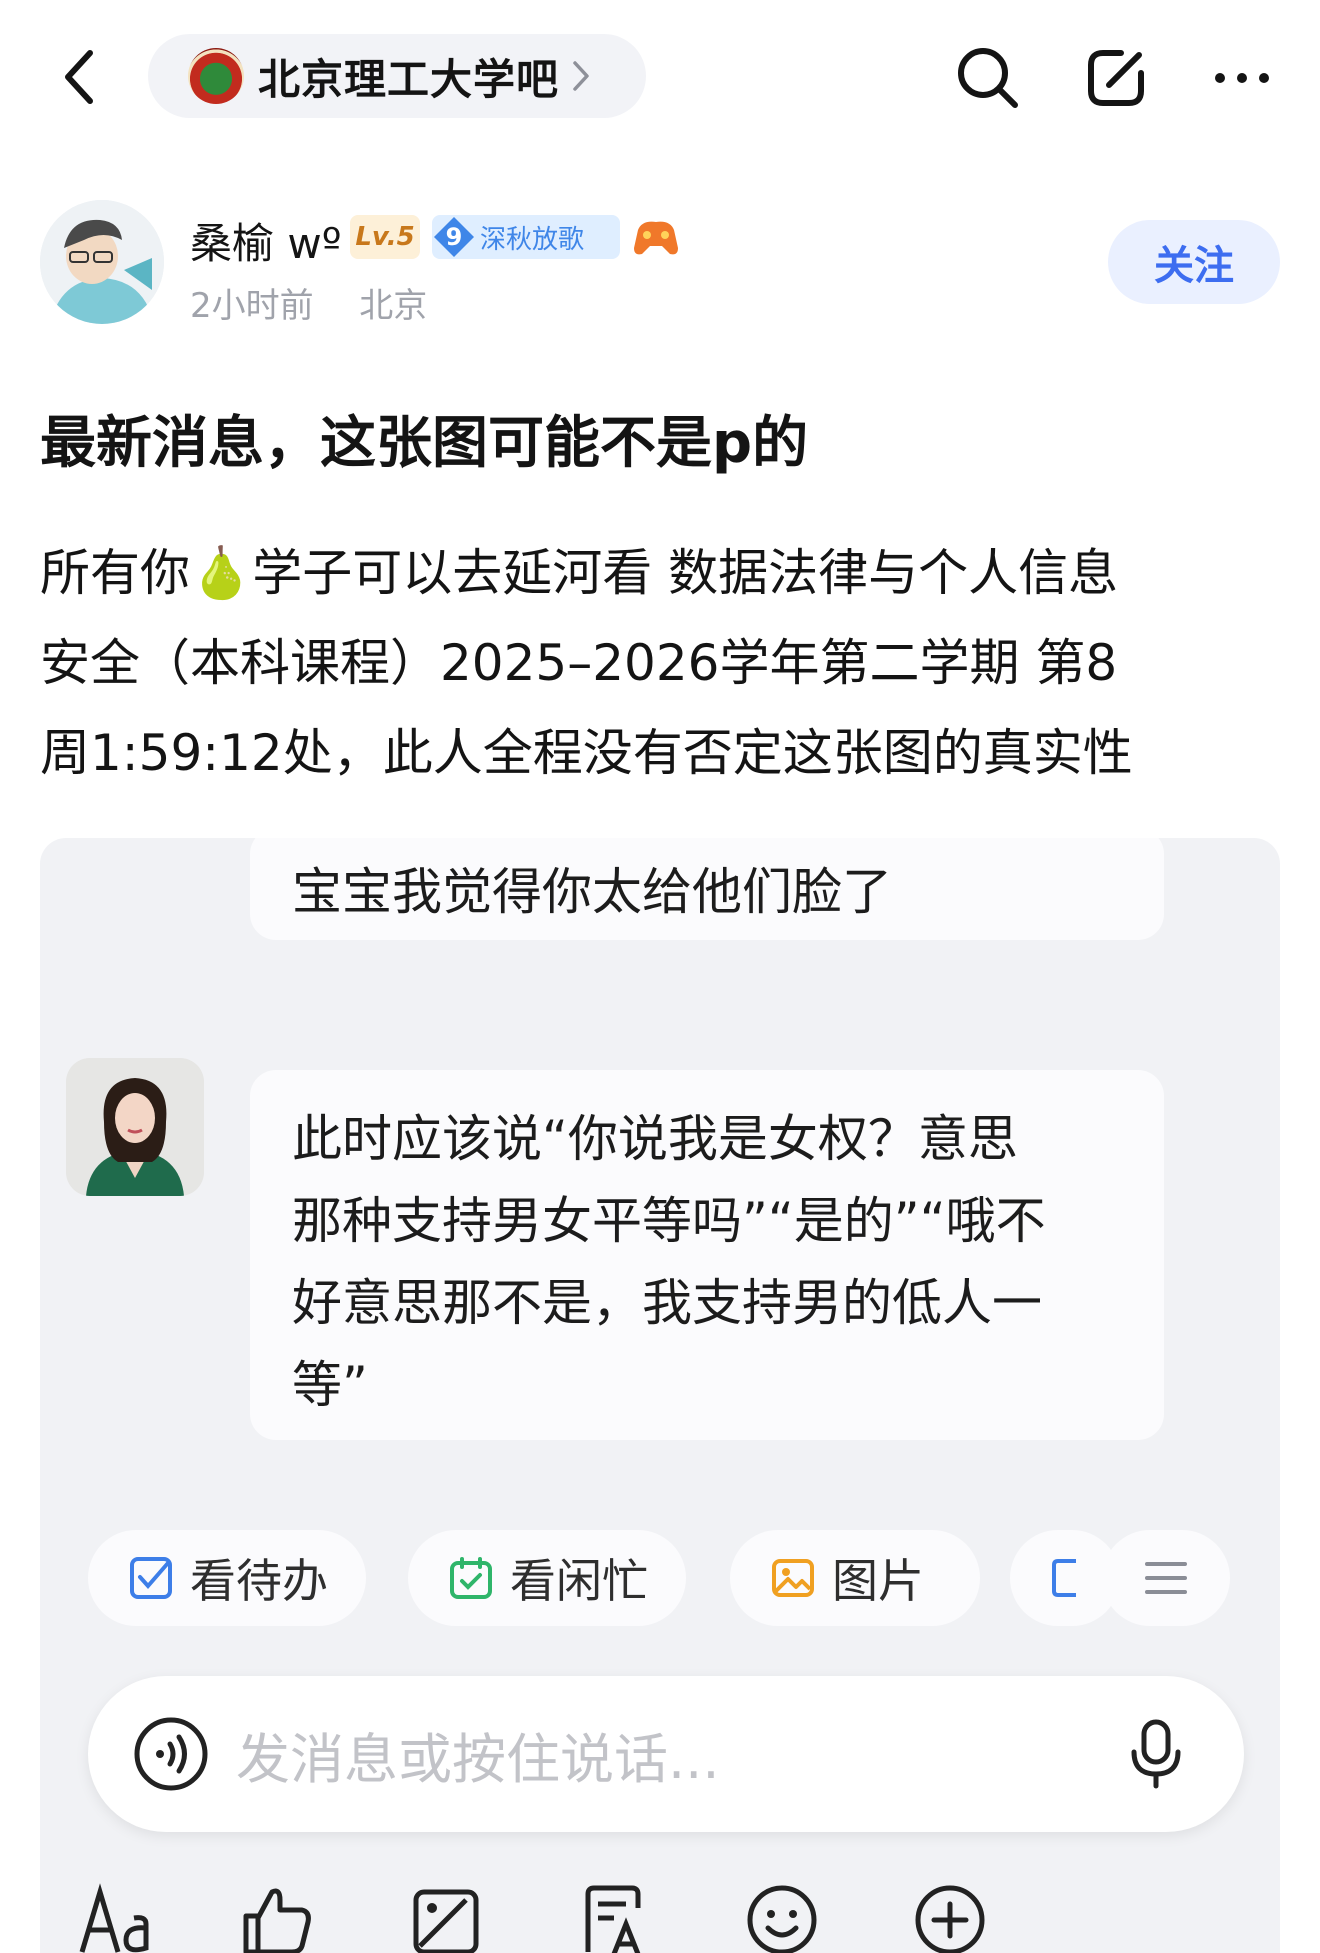 Image resolution: width=1320 pixels, height=1953 pixels. I want to click on voice-wave-icon, so click(171, 1754).